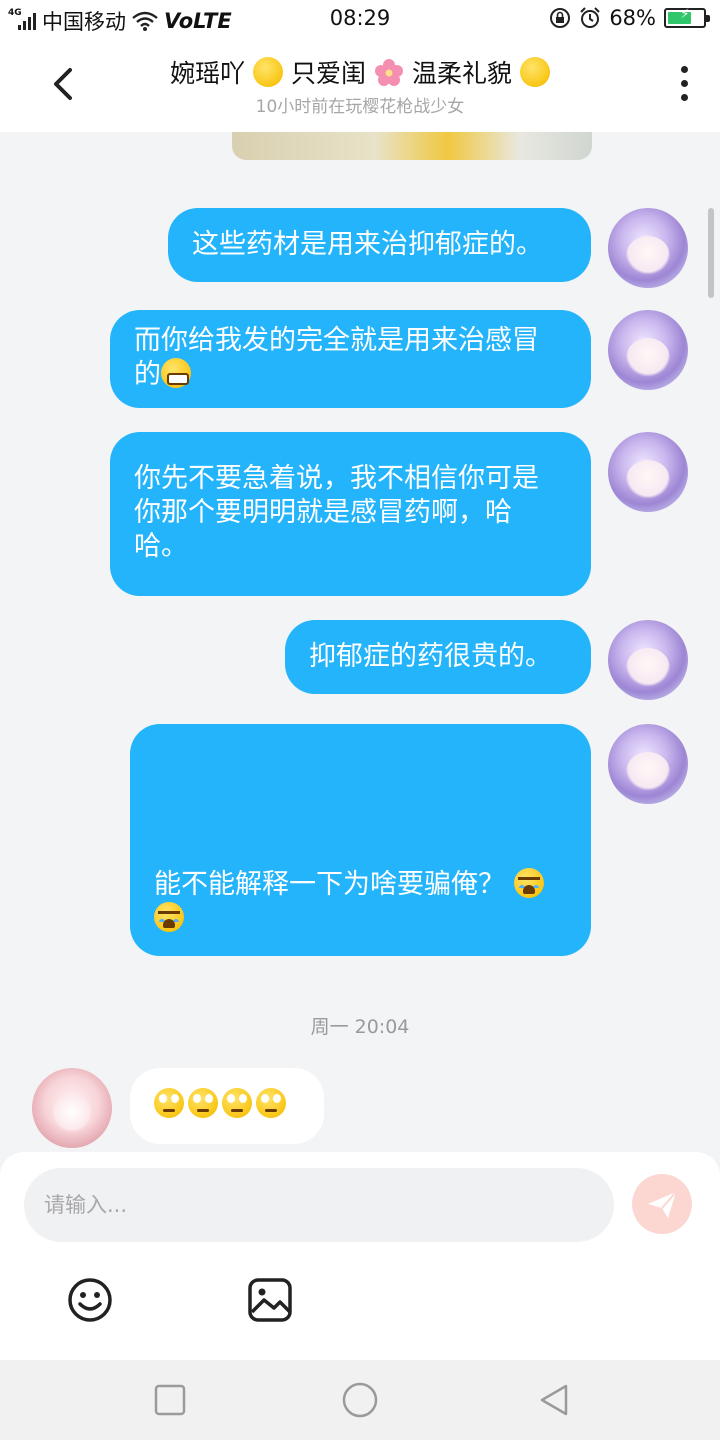  Describe the element at coordinates (554, 1400) in the screenshot. I see `back-nav-icon` at that location.